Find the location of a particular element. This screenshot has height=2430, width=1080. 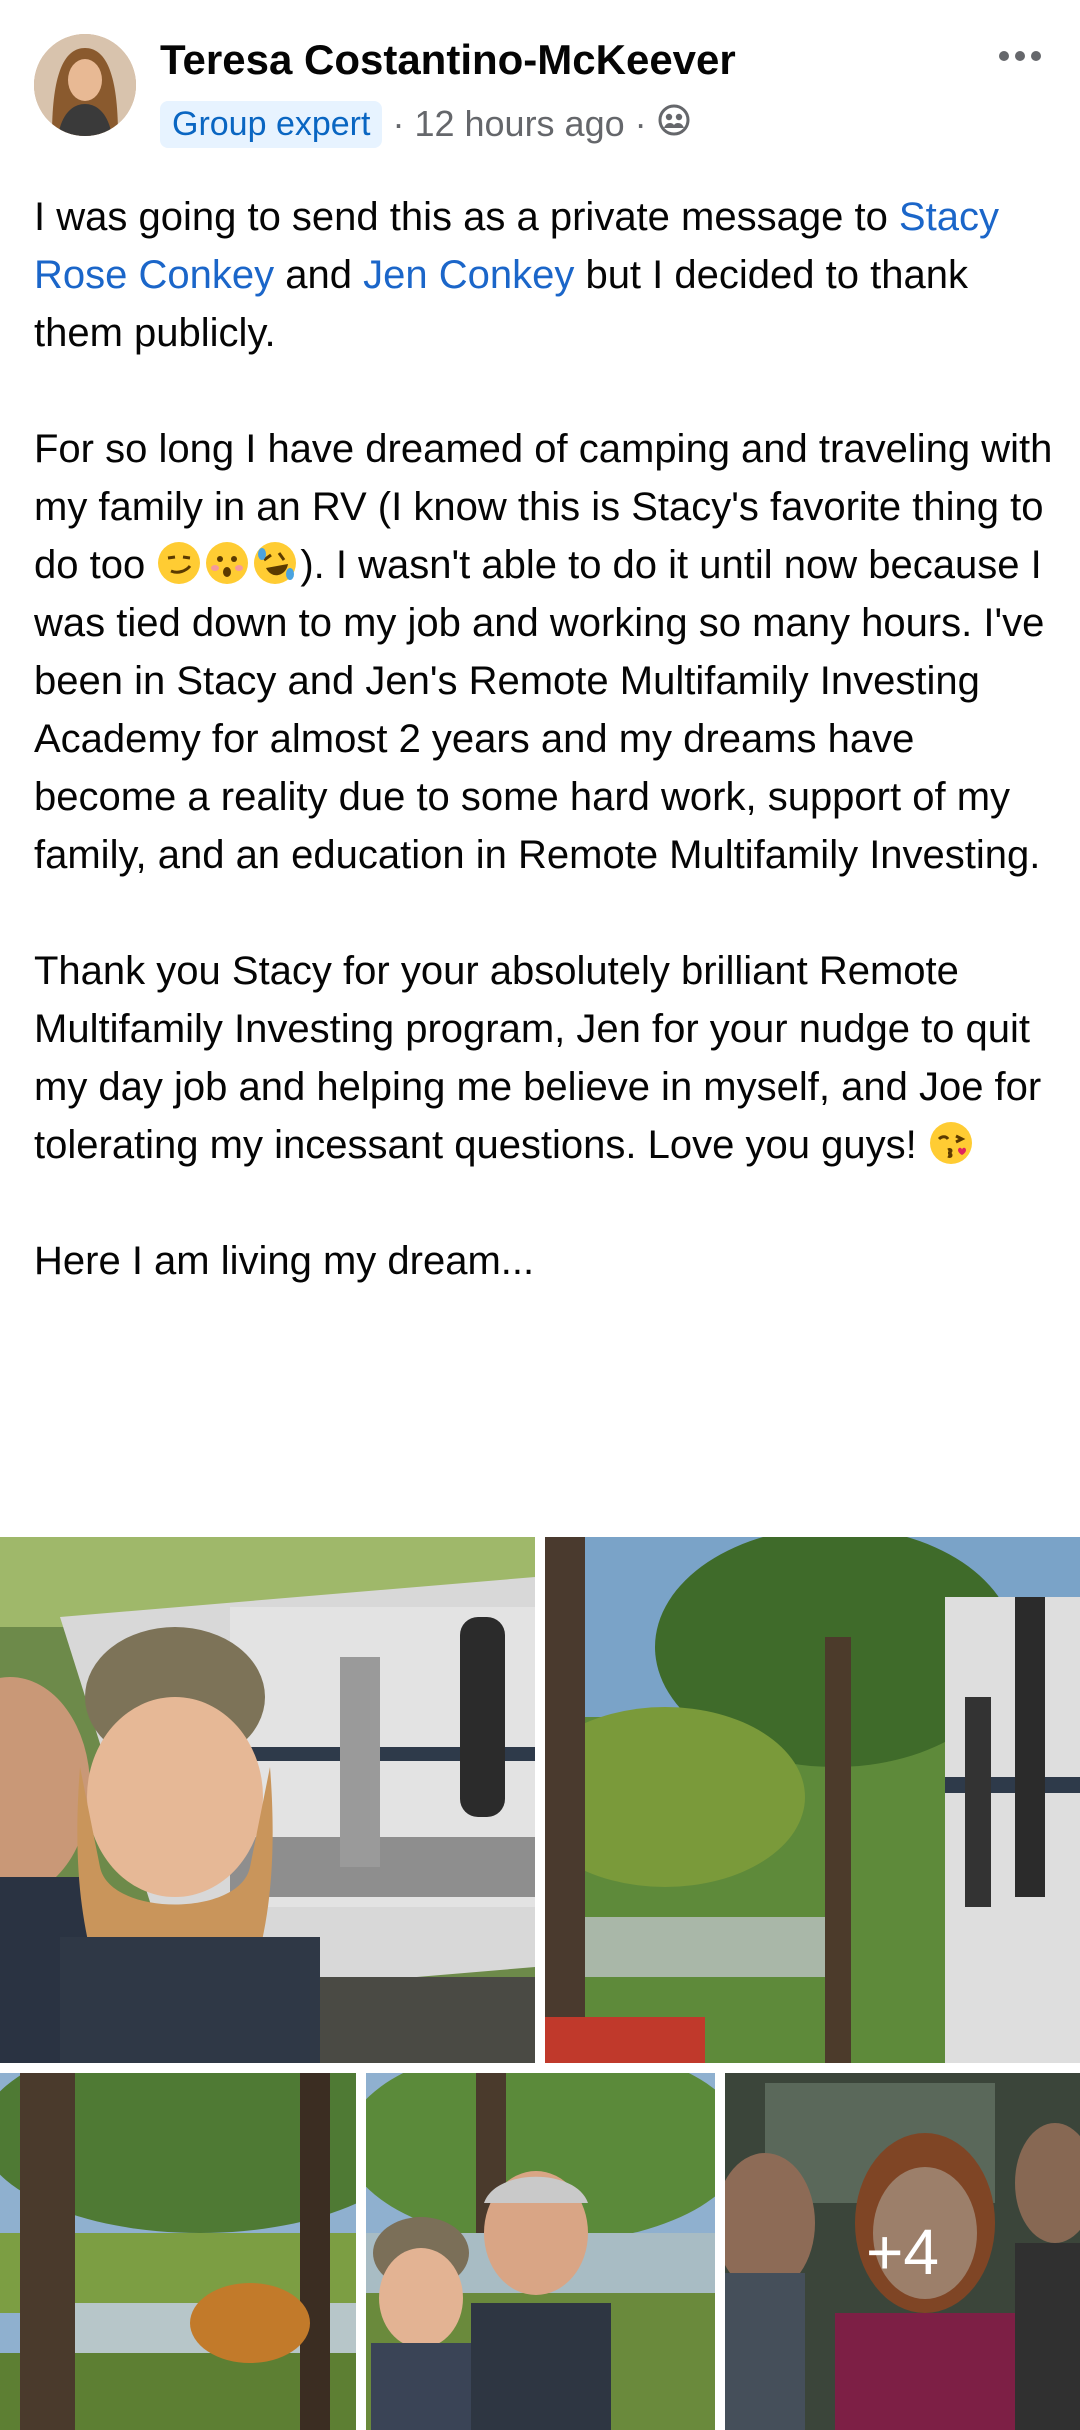

astonished-emoji is located at coordinates (227, 563).